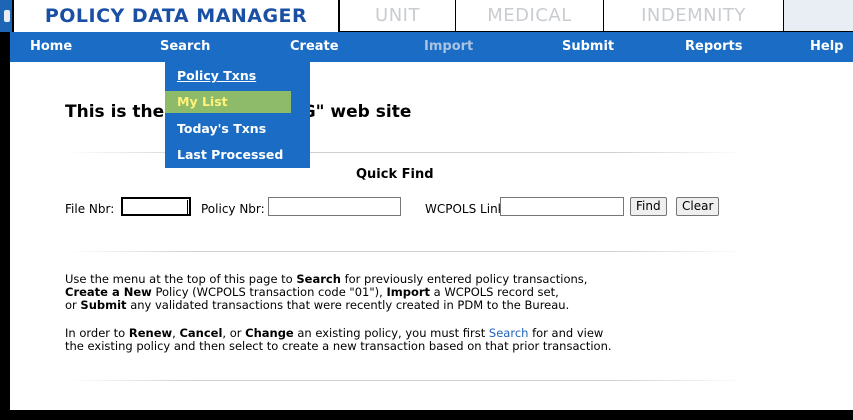 Image resolution: width=853 pixels, height=420 pixels. Describe the element at coordinates (187, 207) in the screenshot. I see `text-cursor` at that location.